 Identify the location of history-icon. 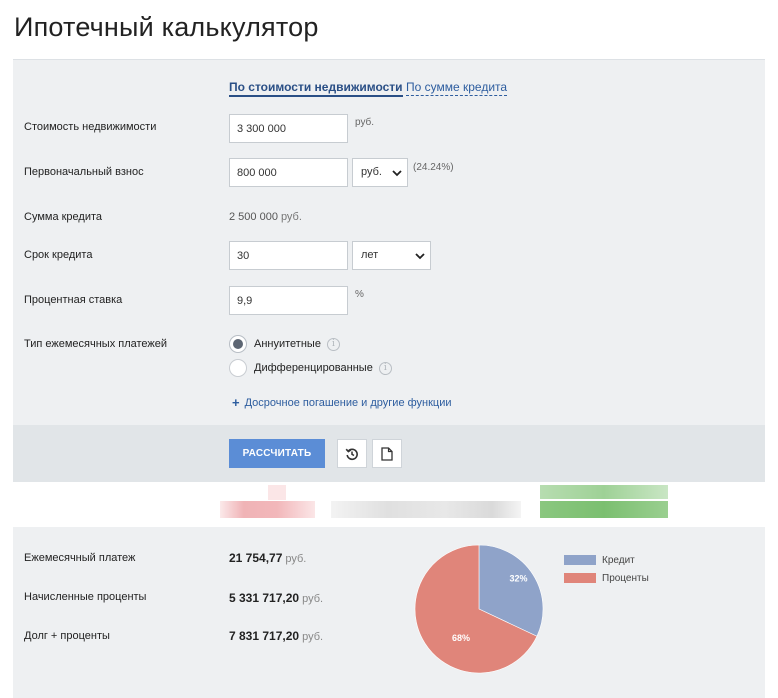
(351, 454).